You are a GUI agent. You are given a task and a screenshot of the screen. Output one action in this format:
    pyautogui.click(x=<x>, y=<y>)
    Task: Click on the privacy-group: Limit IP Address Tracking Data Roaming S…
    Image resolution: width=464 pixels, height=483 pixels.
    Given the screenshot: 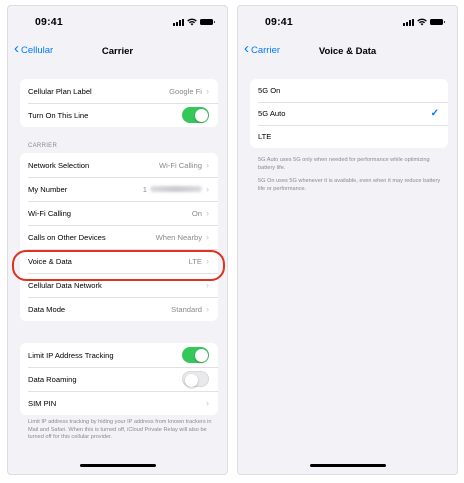 What is the action you would take?
    pyautogui.click(x=119, y=379)
    